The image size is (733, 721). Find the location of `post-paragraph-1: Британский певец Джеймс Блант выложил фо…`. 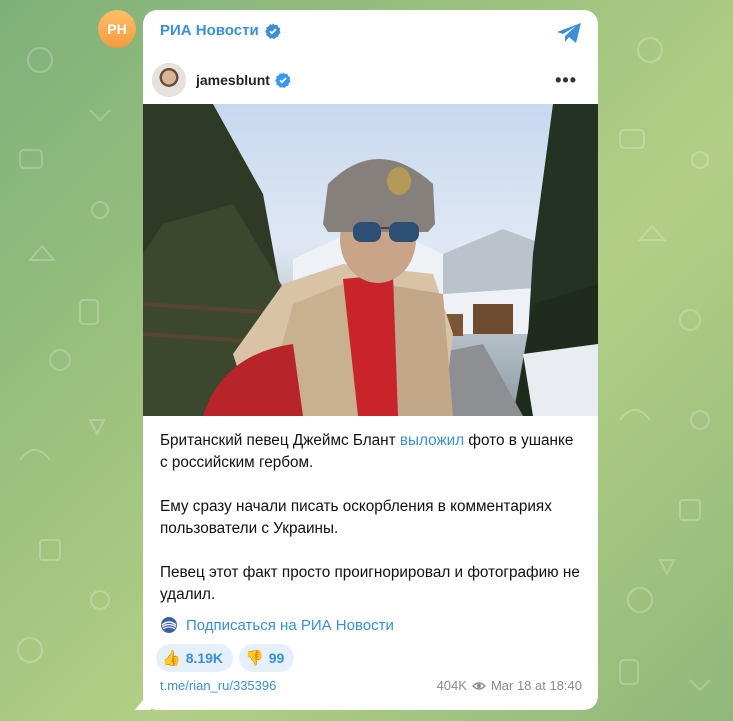

post-paragraph-1: Британский певец Джеймс Блант выложил фо… is located at coordinates (372, 452).